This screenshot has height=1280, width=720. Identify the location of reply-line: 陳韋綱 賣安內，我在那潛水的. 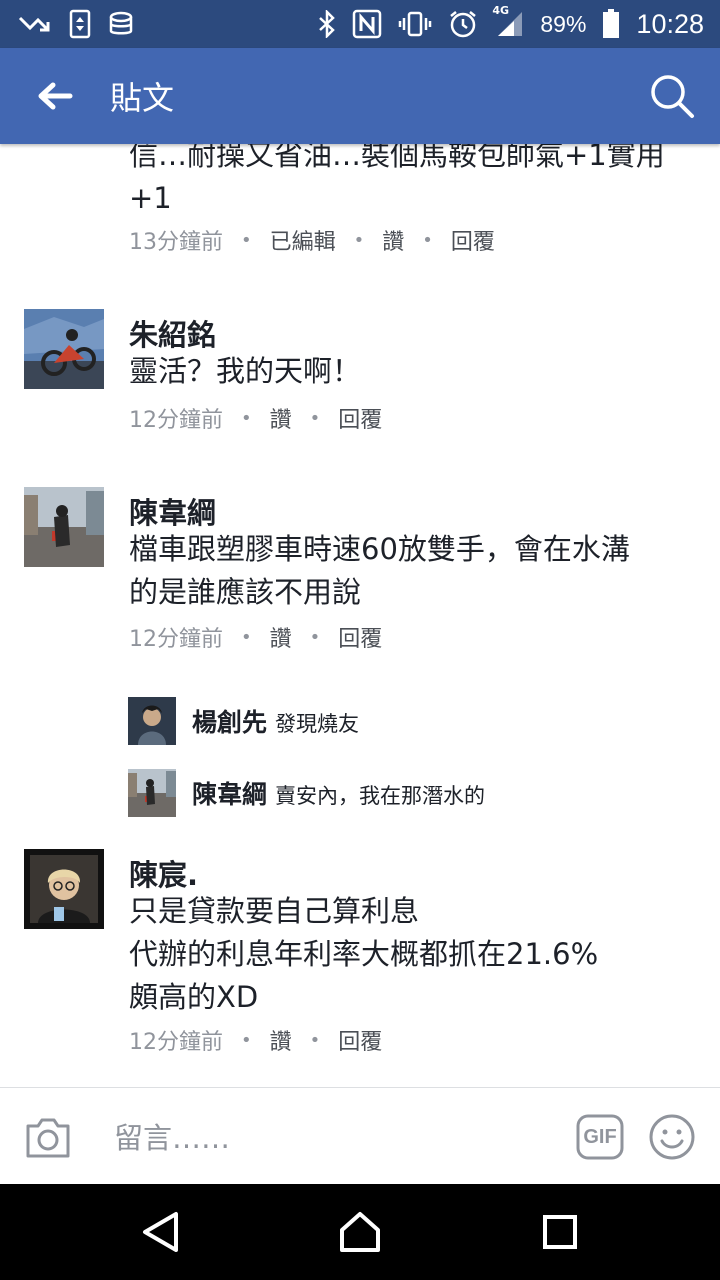
(338, 793).